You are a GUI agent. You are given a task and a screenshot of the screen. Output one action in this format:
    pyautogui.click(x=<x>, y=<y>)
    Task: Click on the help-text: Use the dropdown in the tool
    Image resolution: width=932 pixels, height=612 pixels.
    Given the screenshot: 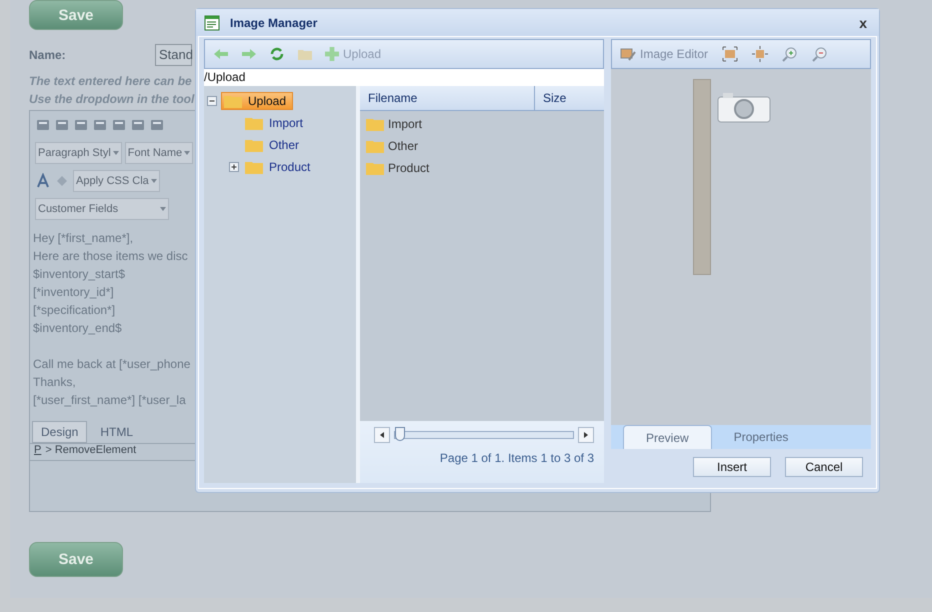 What is the action you would take?
    pyautogui.click(x=111, y=99)
    